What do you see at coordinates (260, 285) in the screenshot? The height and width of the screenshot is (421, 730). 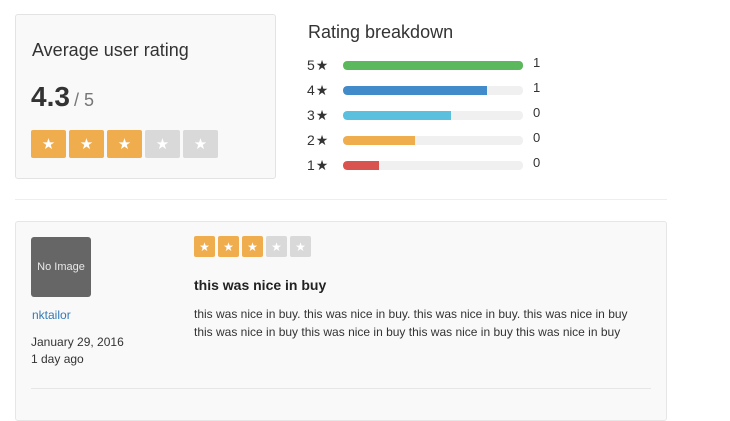 I see `review-title: this was nice in buy` at bounding box center [260, 285].